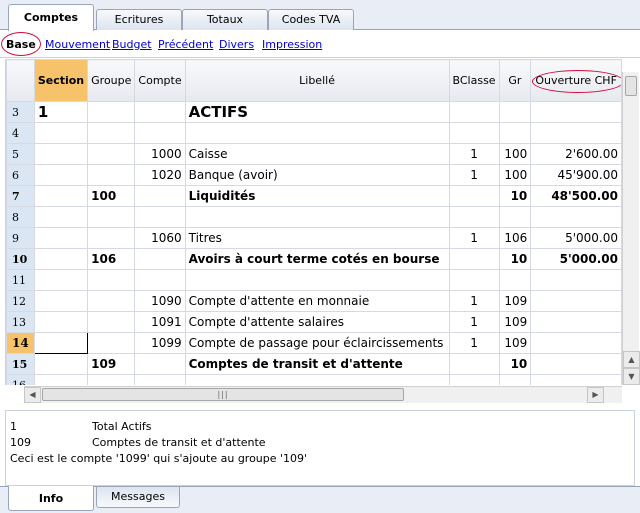 The width and height of the screenshot is (640, 513). I want to click on table-row: 15 109 Comptes de transit et d'attente 10, so click(314, 364).